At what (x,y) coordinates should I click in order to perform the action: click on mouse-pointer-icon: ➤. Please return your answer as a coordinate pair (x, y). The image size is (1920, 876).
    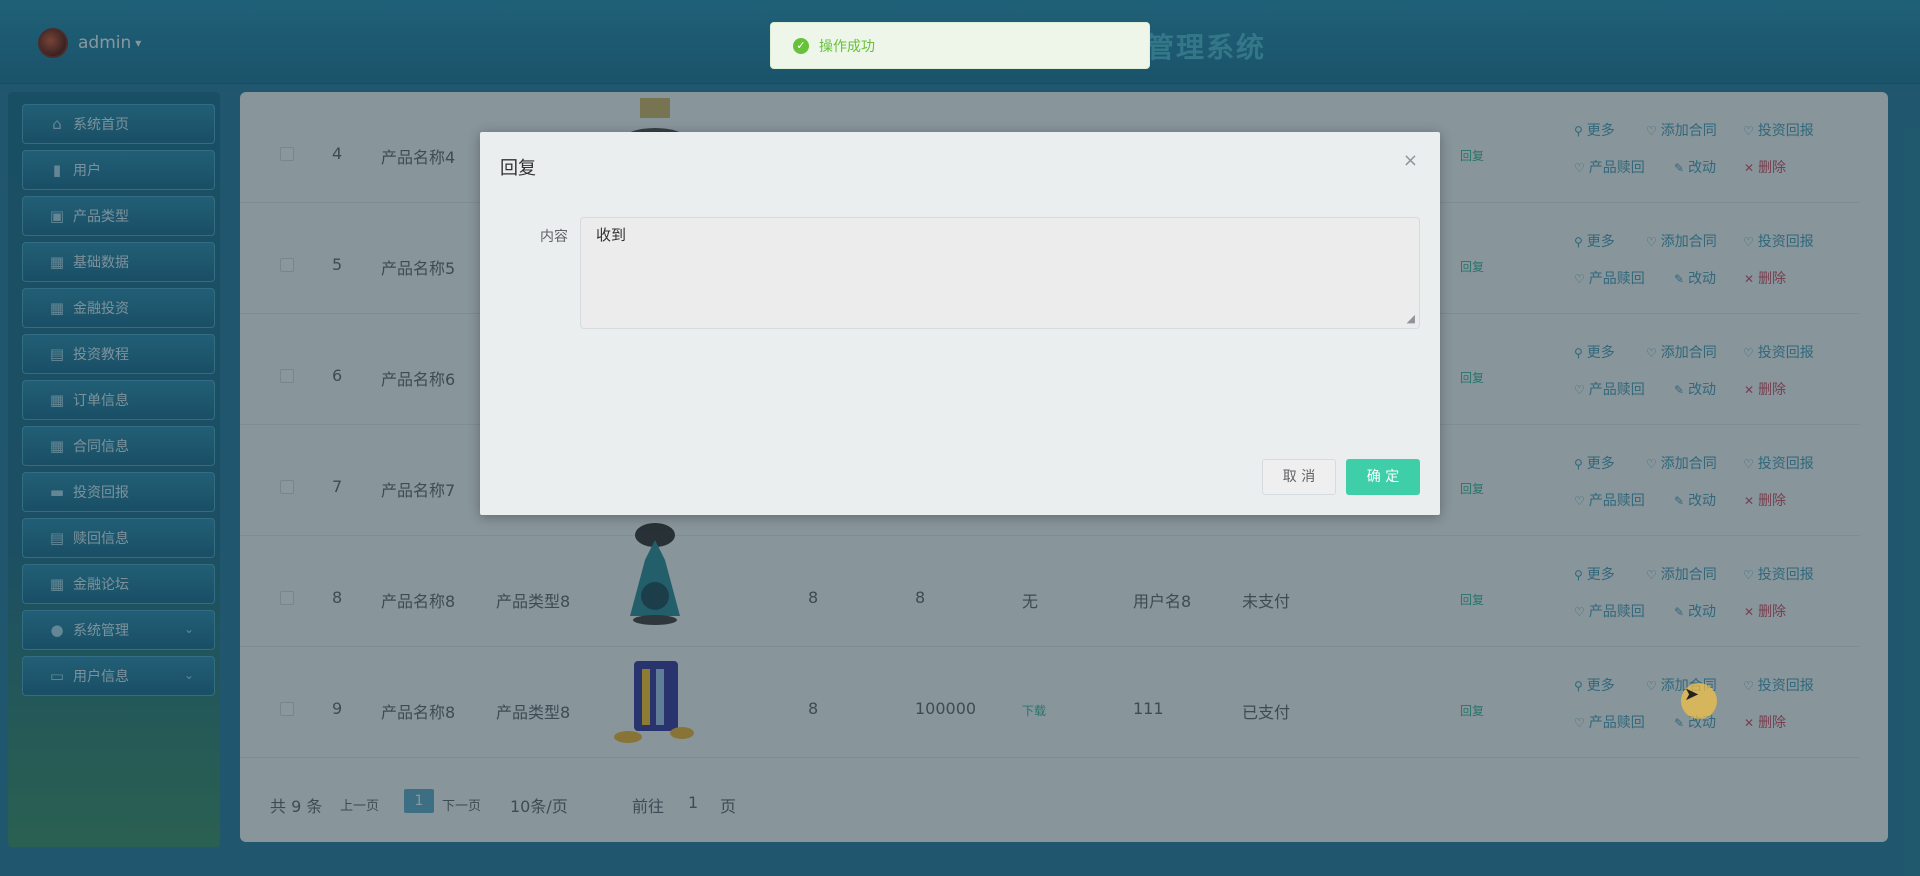
    Looking at the image, I should click on (1692, 694).